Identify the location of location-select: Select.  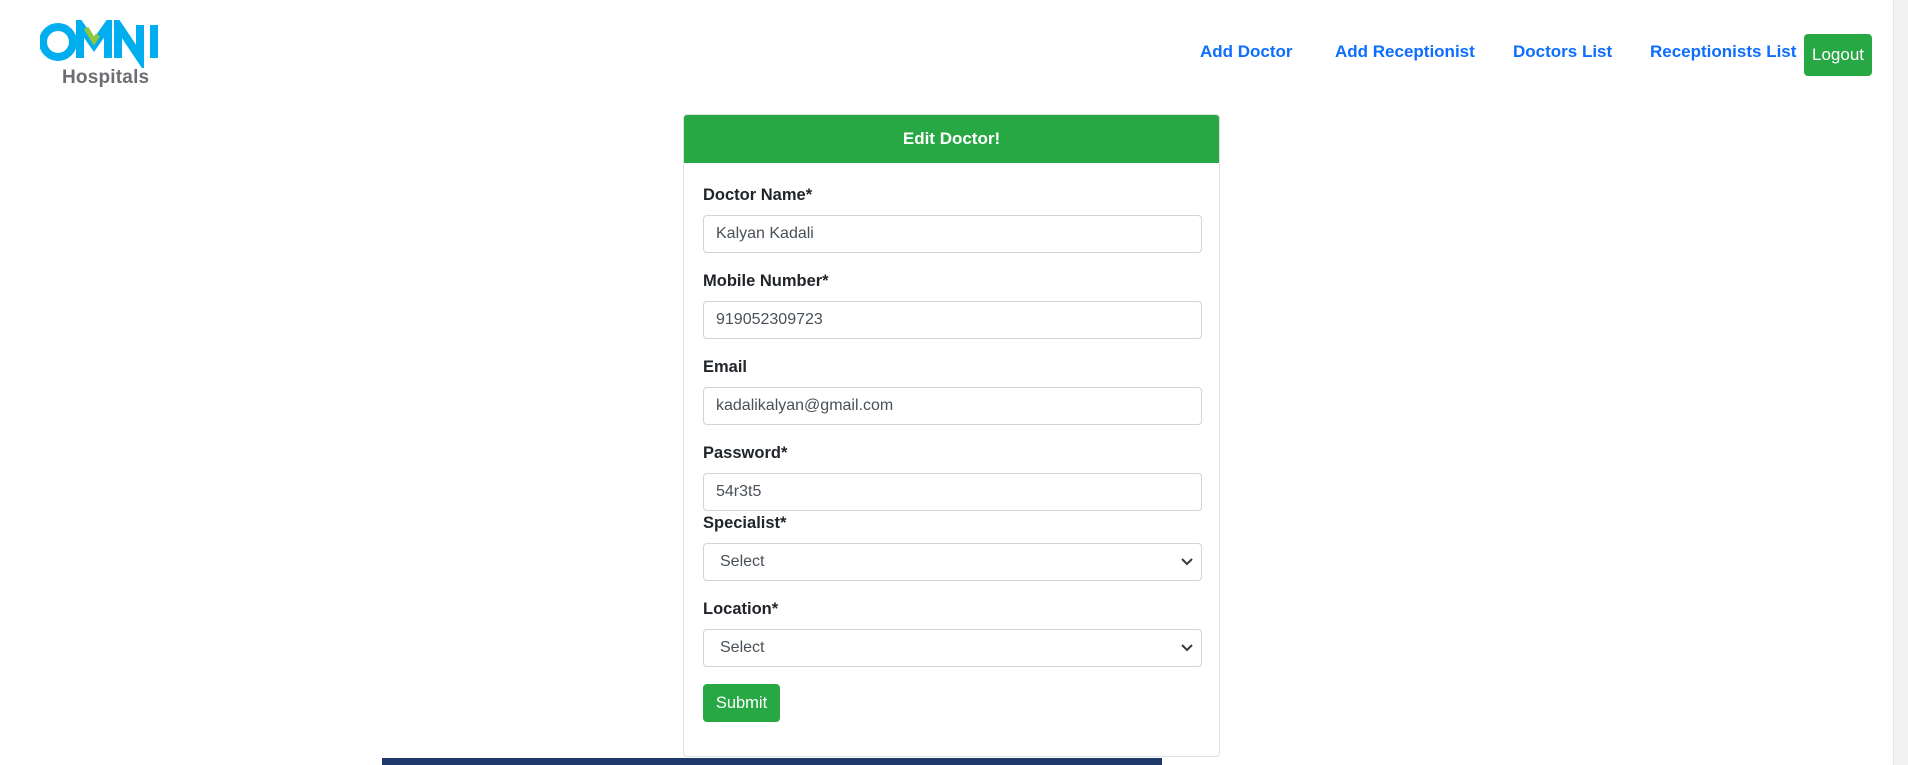
(952, 648).